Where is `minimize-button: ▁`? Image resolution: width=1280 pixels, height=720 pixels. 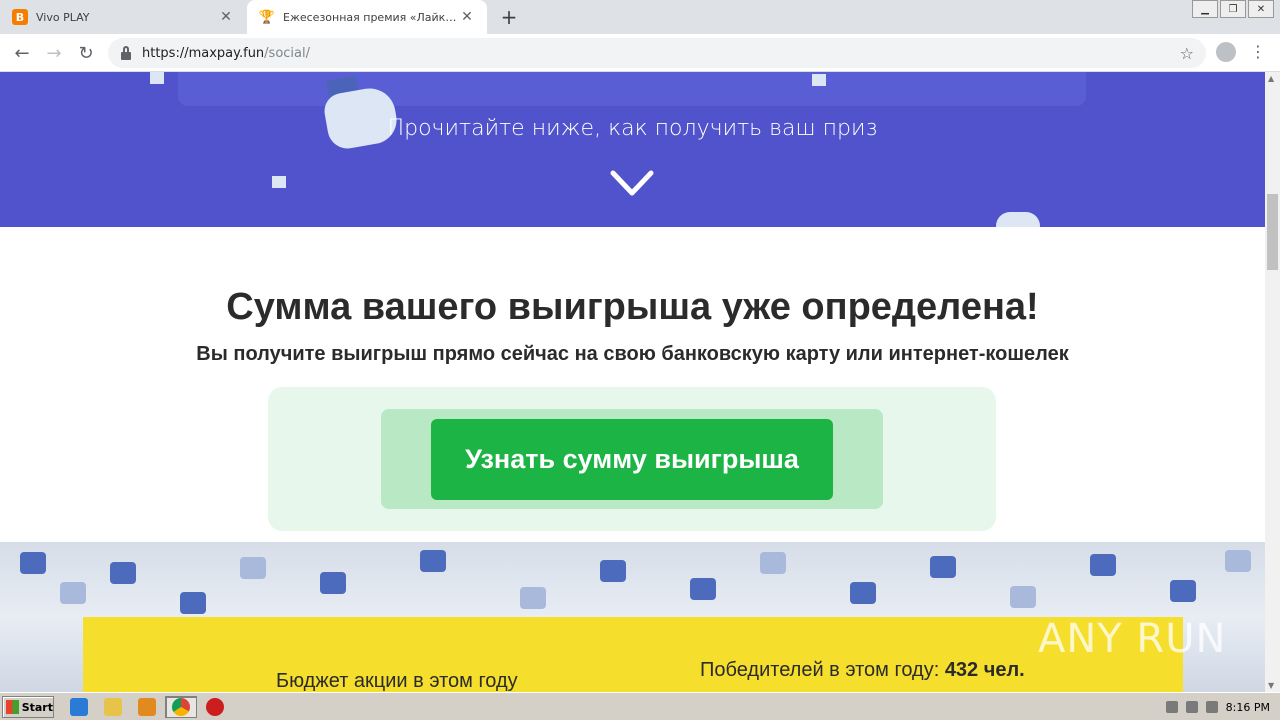 minimize-button: ▁ is located at coordinates (1205, 9).